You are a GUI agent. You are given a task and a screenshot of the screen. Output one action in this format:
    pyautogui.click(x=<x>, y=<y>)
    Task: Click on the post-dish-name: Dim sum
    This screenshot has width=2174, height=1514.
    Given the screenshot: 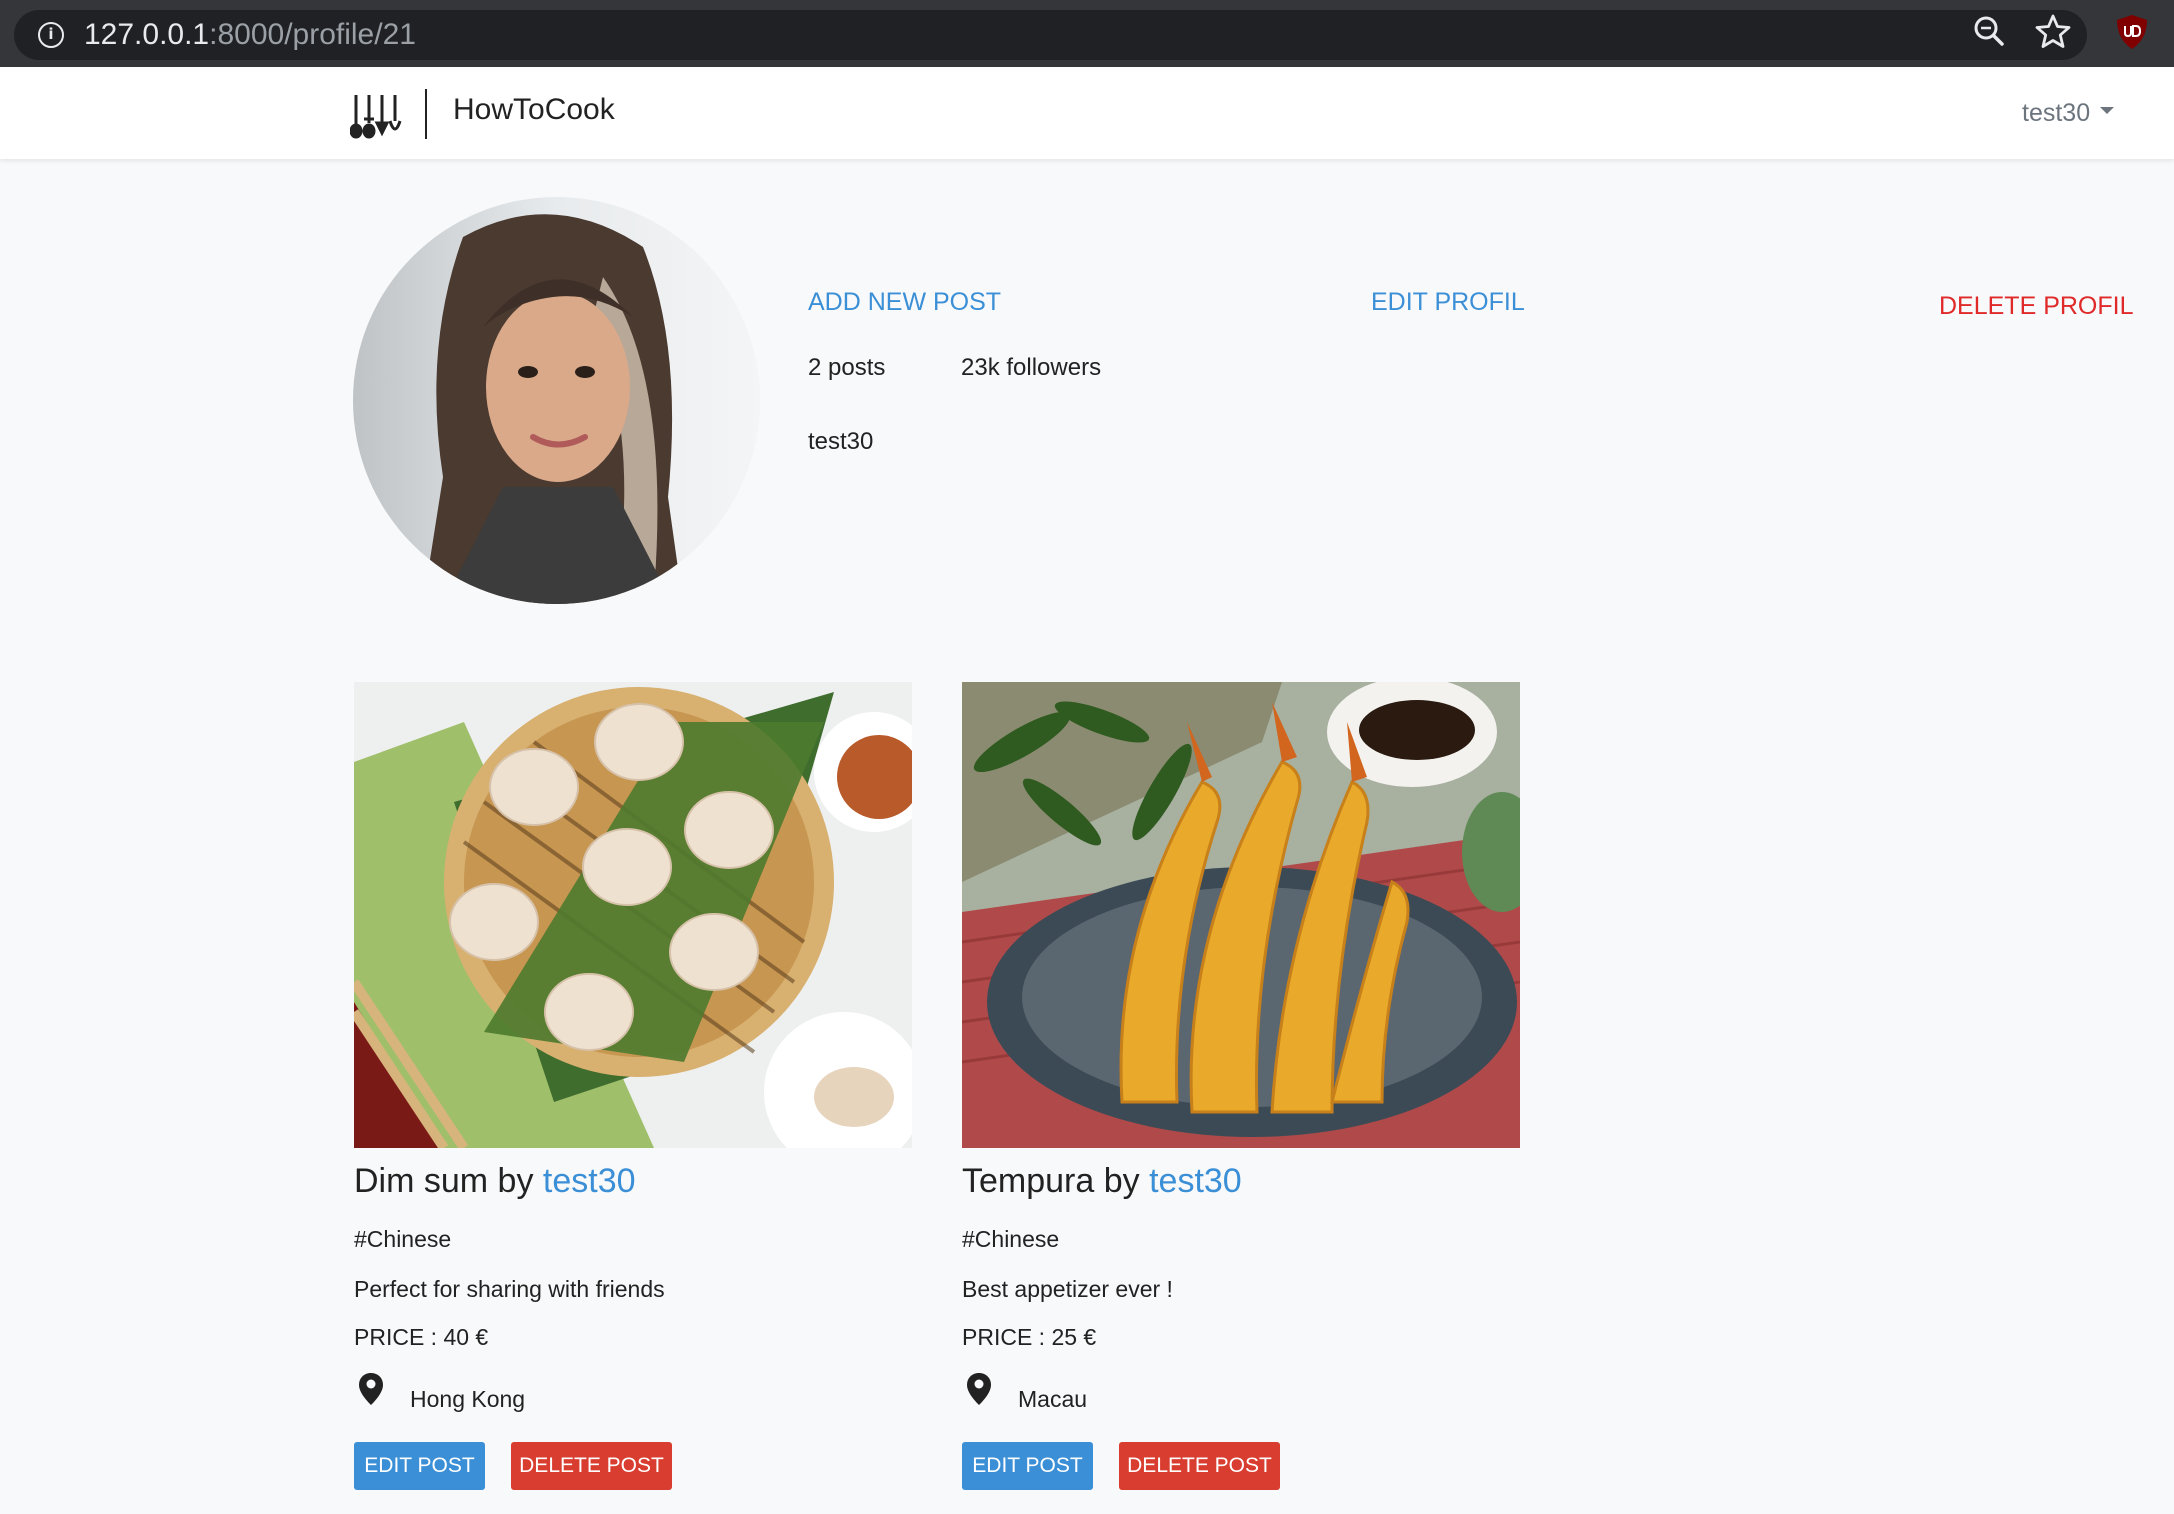 What is the action you would take?
    pyautogui.click(x=421, y=1181)
    